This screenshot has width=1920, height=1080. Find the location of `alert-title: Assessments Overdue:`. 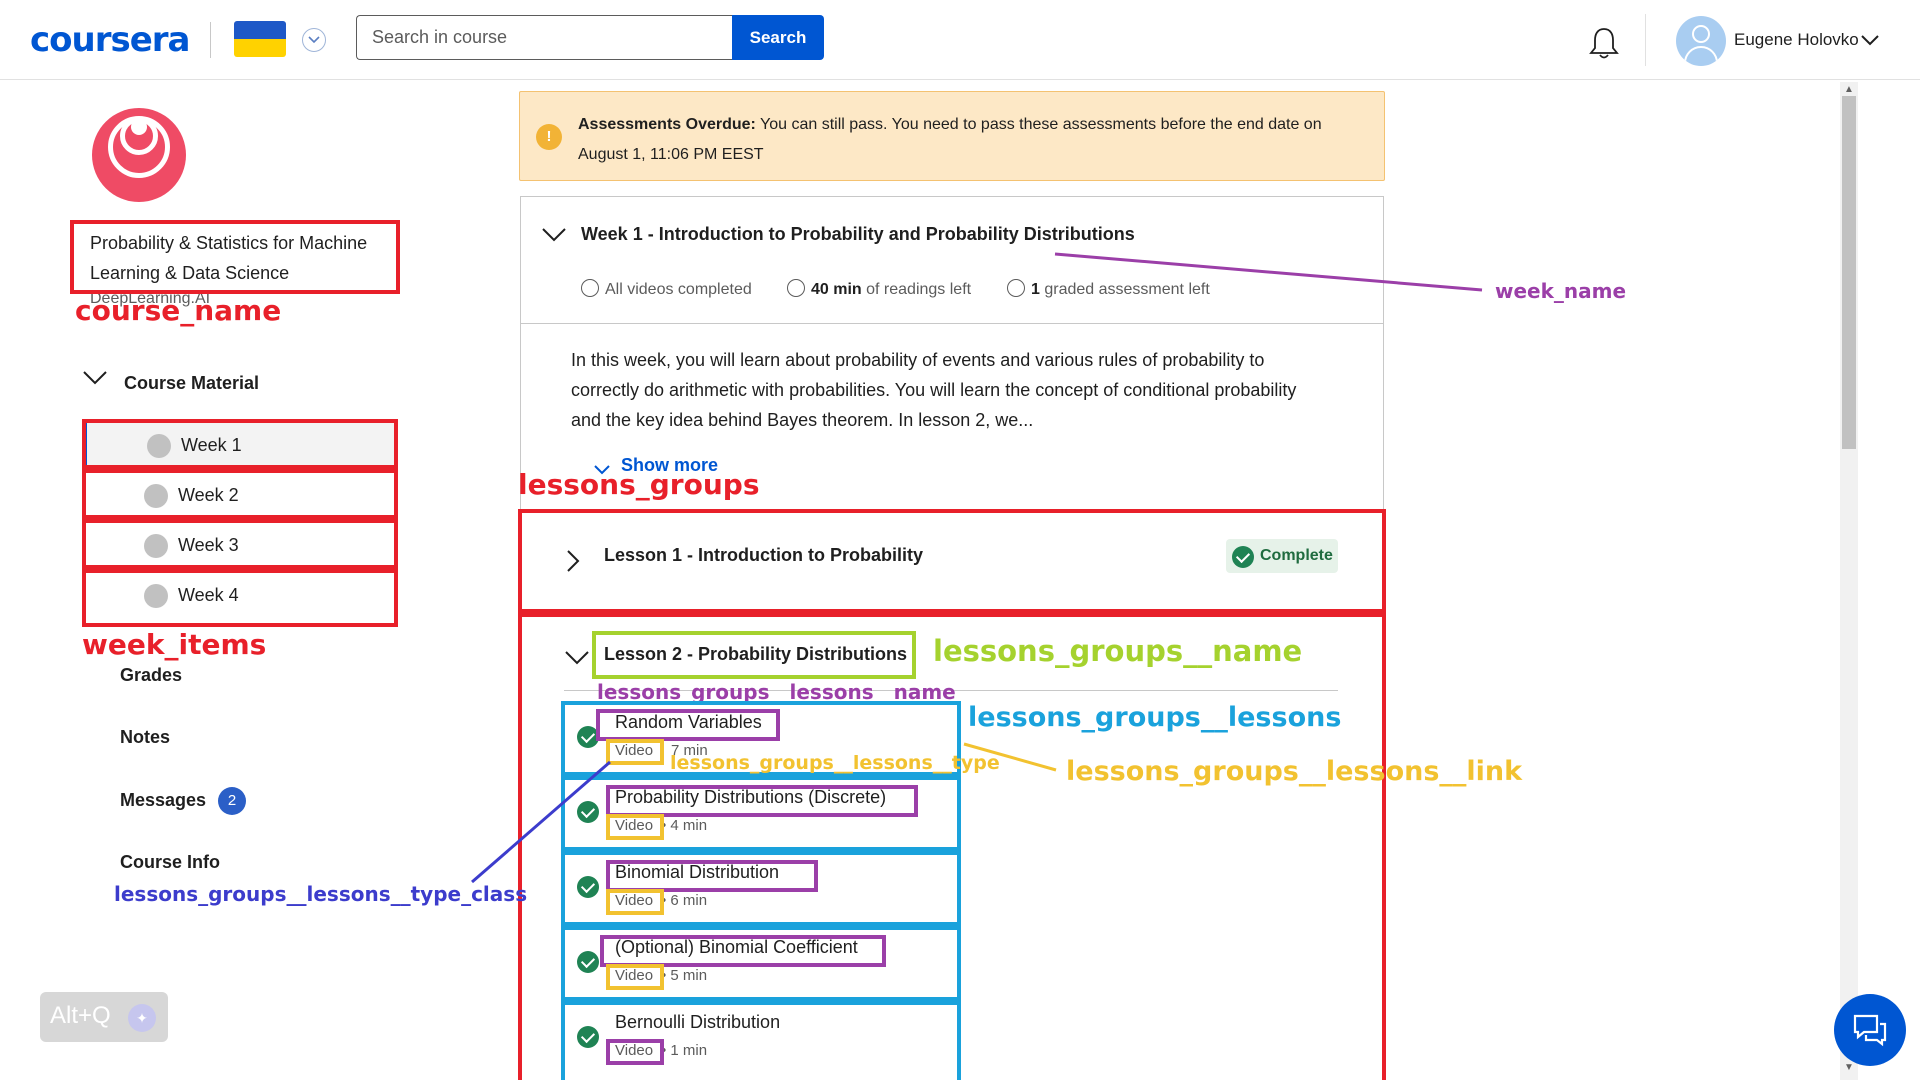

alert-title: Assessments Overdue: is located at coordinates (667, 124).